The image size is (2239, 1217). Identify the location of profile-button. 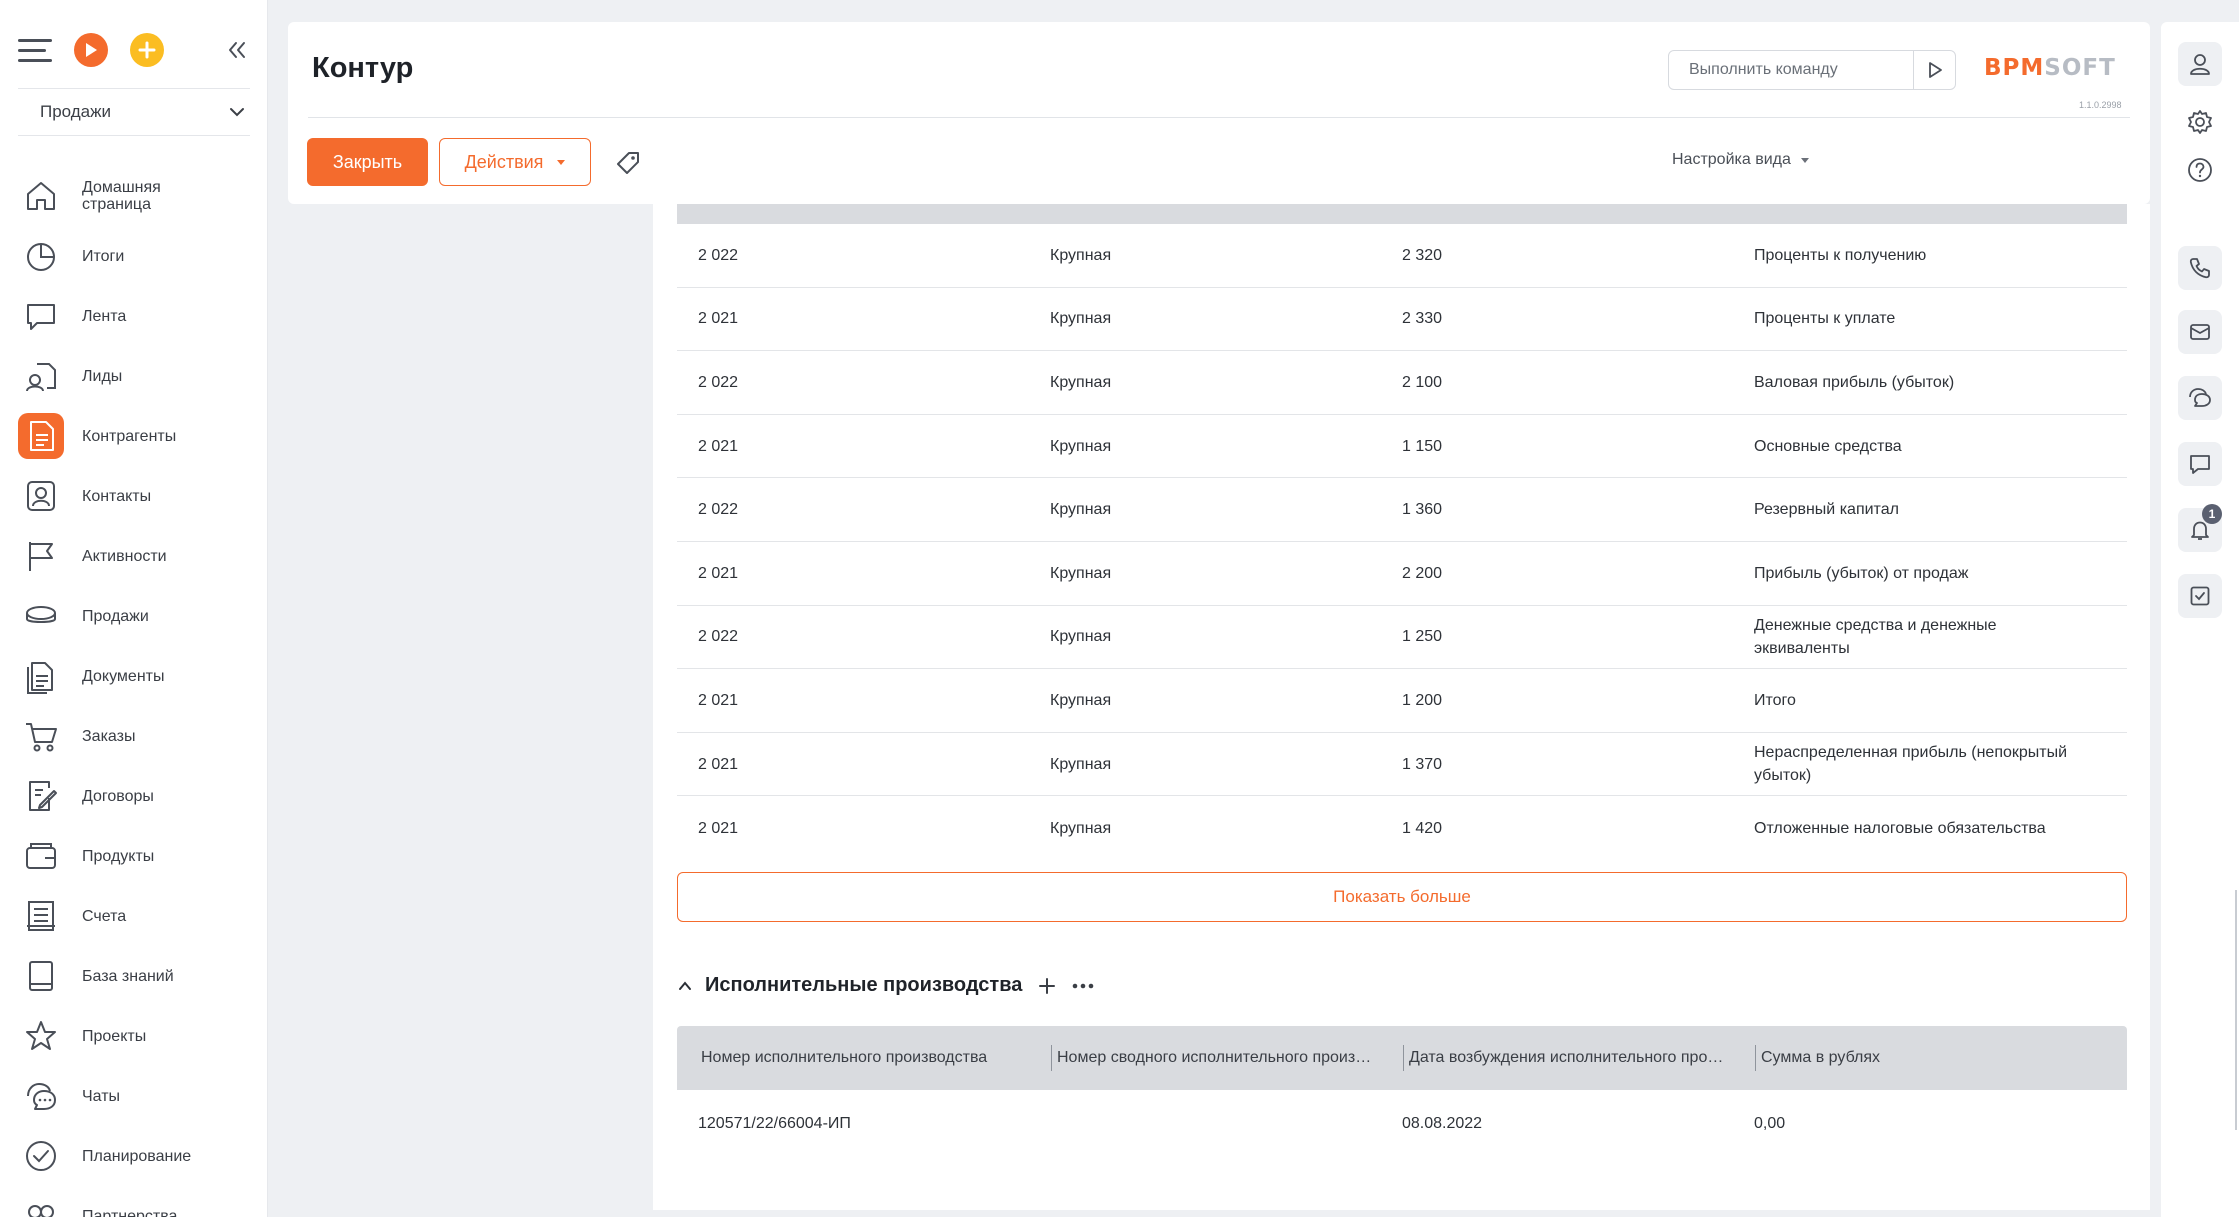
(2200, 64).